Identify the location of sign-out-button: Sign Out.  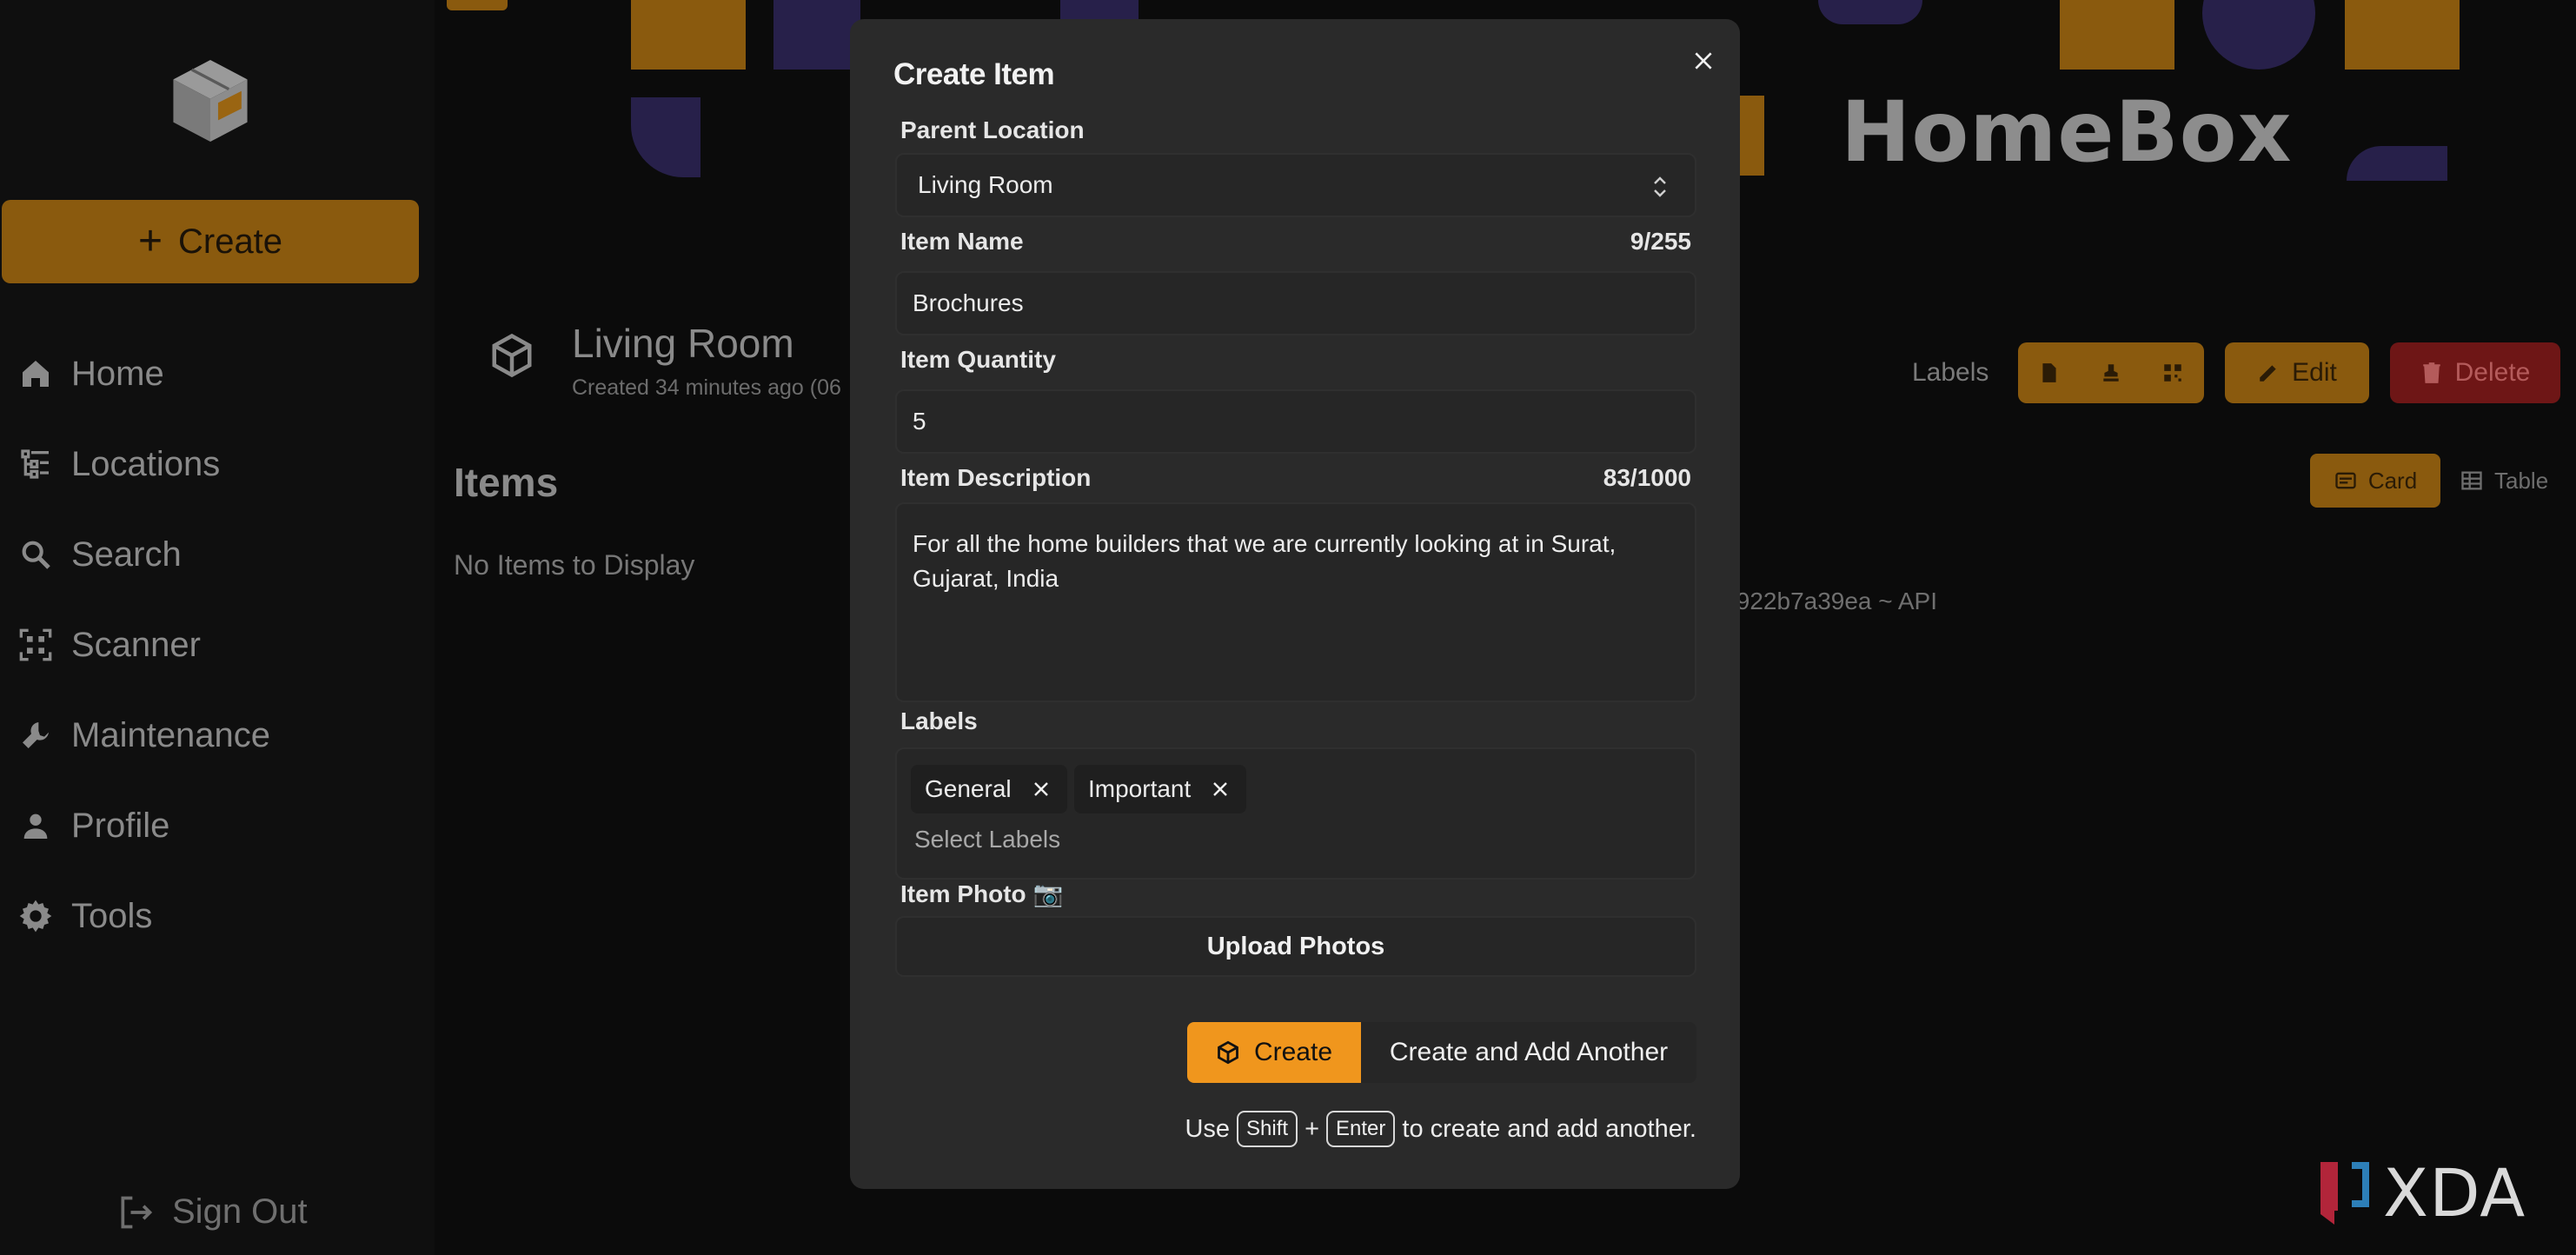
(212, 1212).